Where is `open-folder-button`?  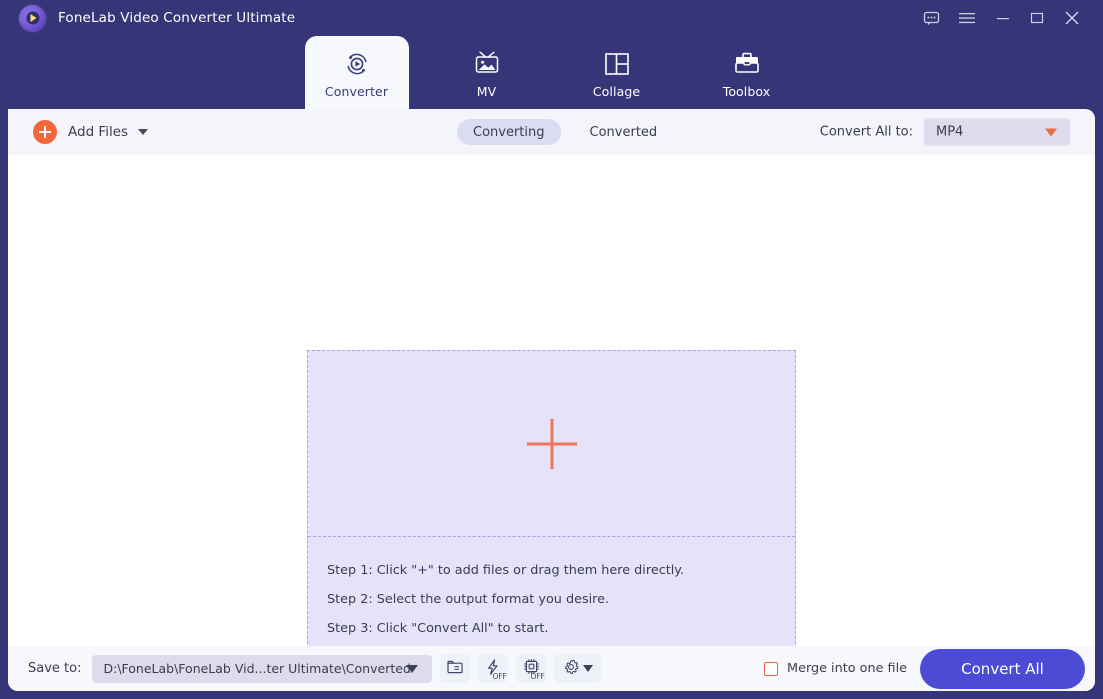 open-folder-button is located at coordinates (455, 668).